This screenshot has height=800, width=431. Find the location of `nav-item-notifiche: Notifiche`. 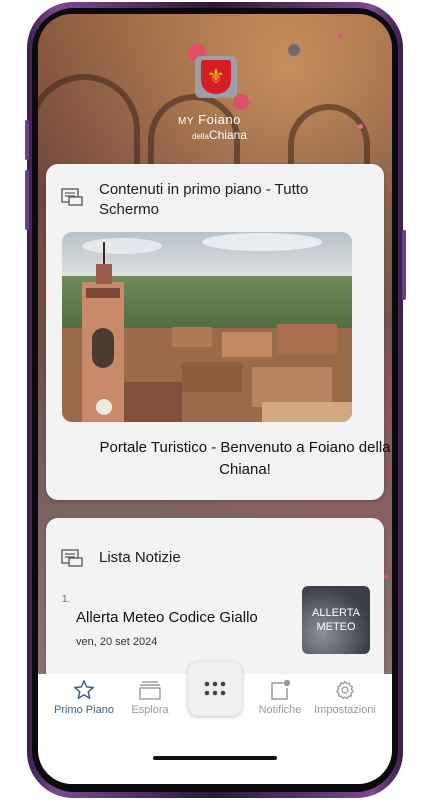

nav-item-notifiche: Notifiche is located at coordinates (280, 697).